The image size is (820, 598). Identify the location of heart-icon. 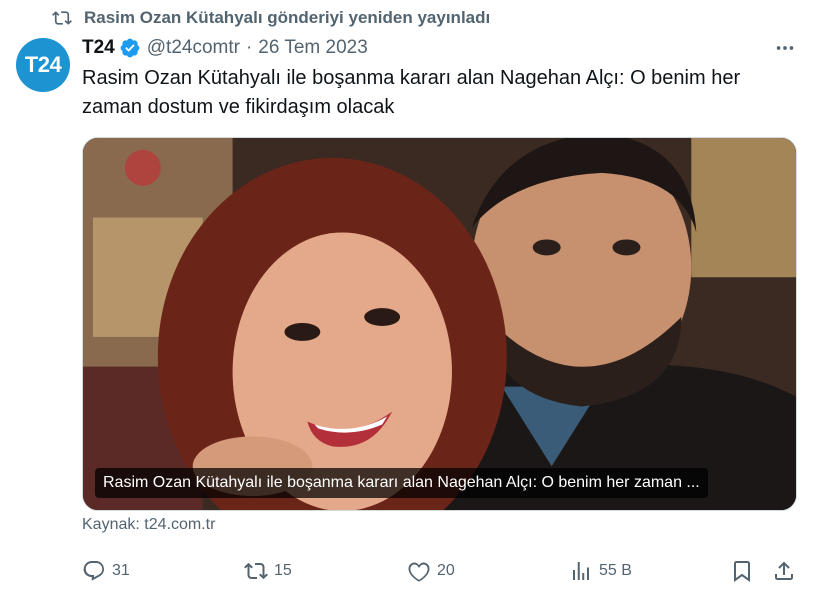
(419, 572).